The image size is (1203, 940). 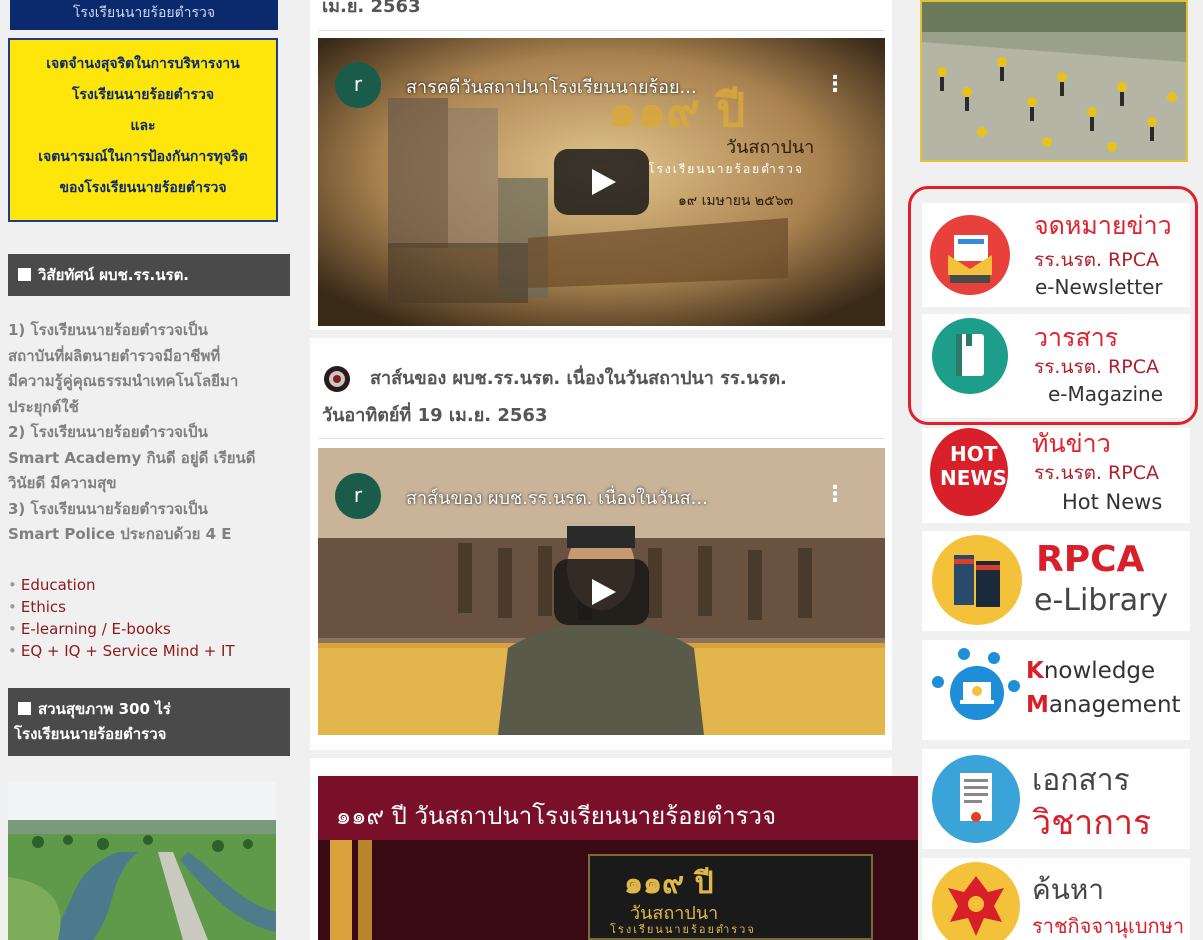 What do you see at coordinates (976, 799) in the screenshot?
I see `document-icon` at bounding box center [976, 799].